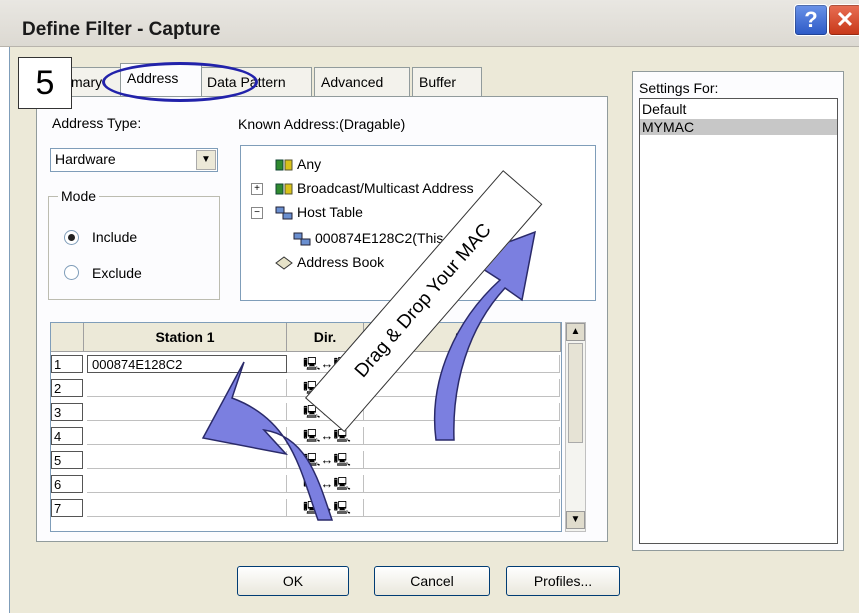 Image resolution: width=859 pixels, height=613 pixels. I want to click on exclude-radio, so click(71, 272).